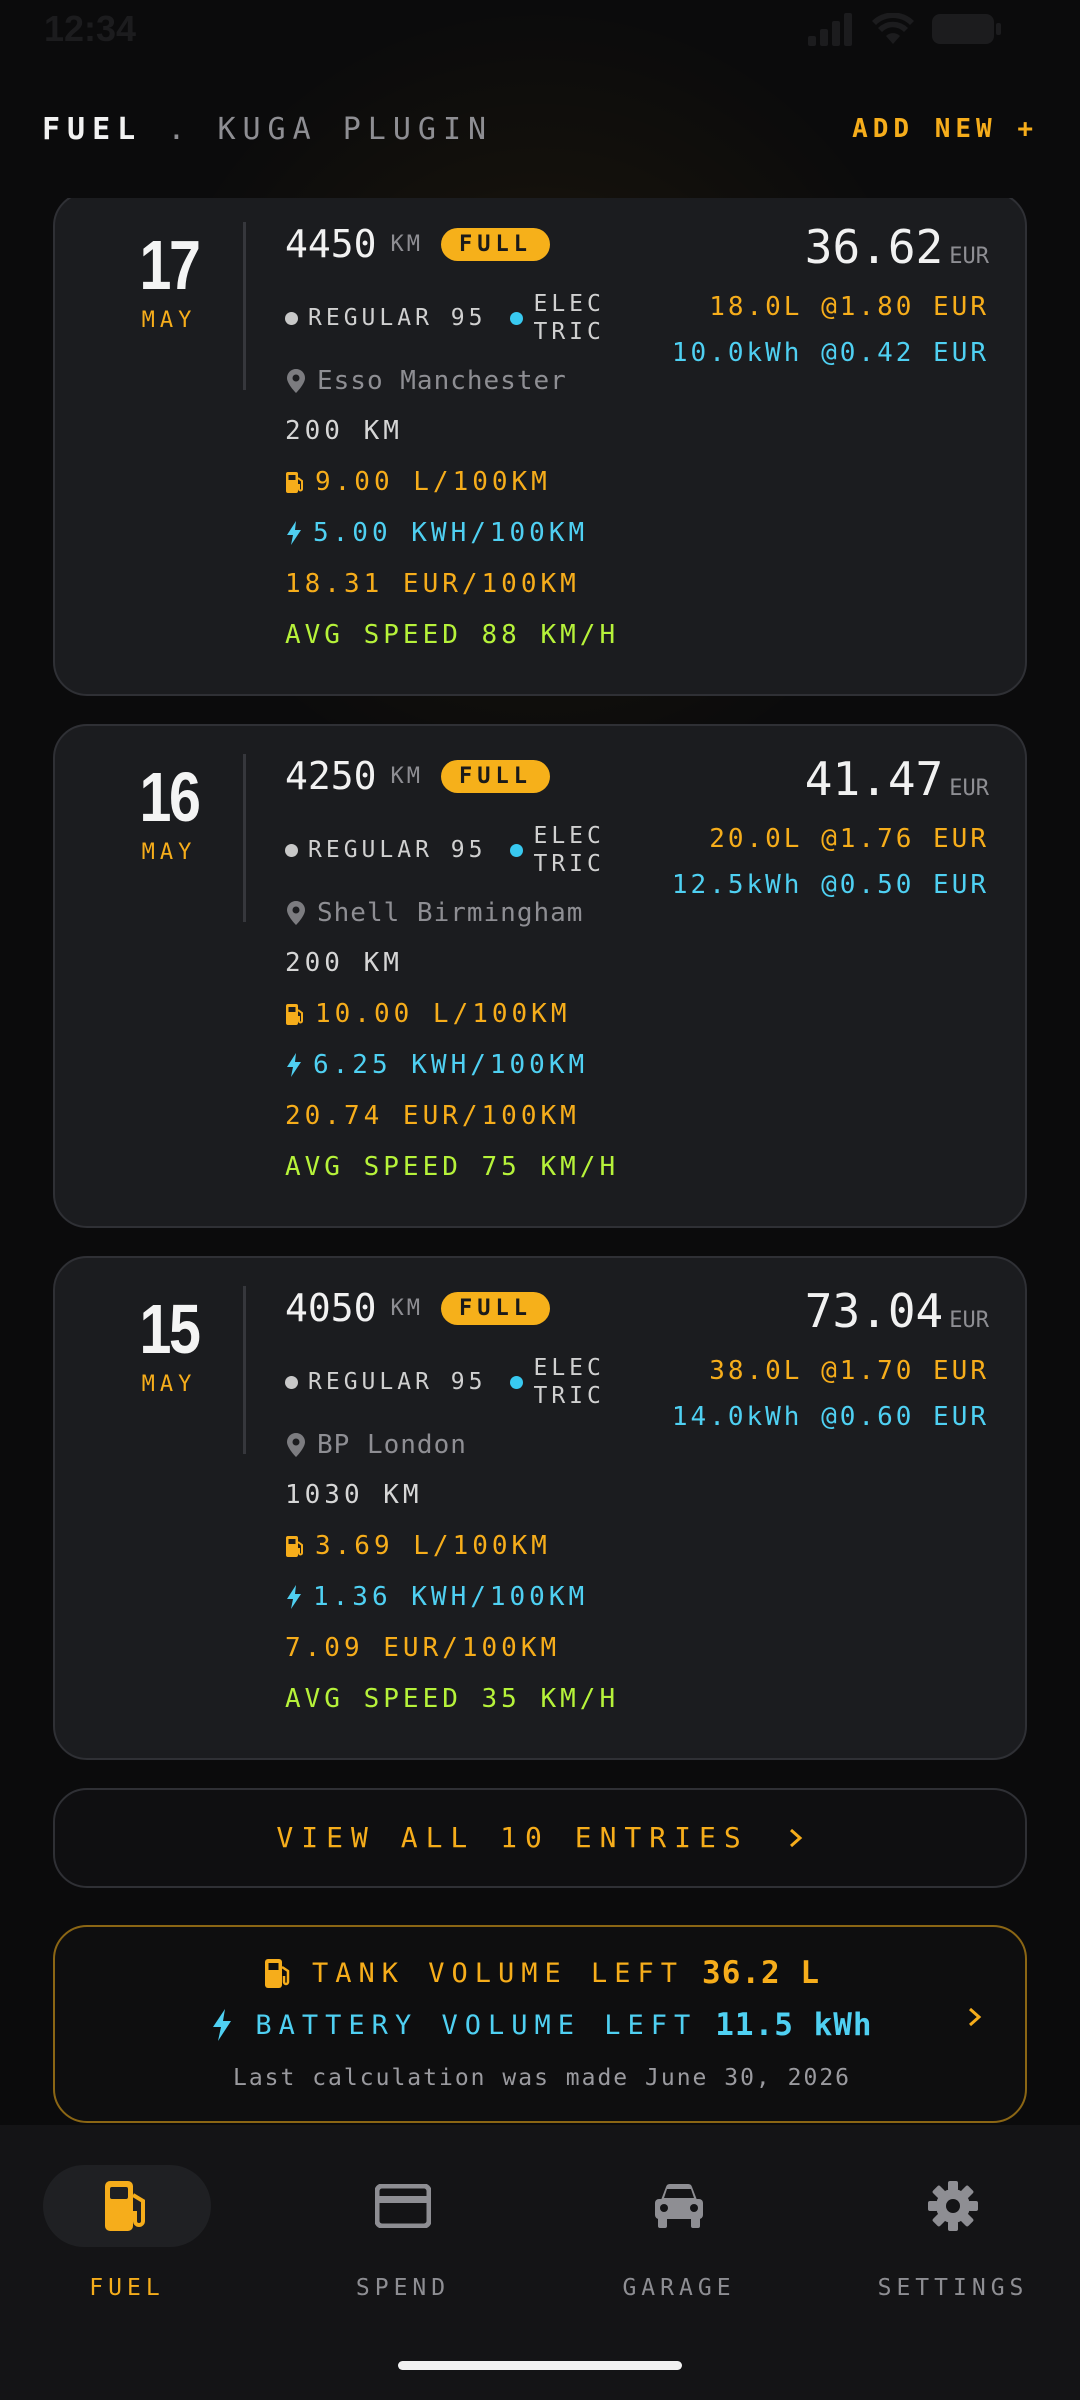  I want to click on add-new-button: ADD NEW +, so click(945, 129).